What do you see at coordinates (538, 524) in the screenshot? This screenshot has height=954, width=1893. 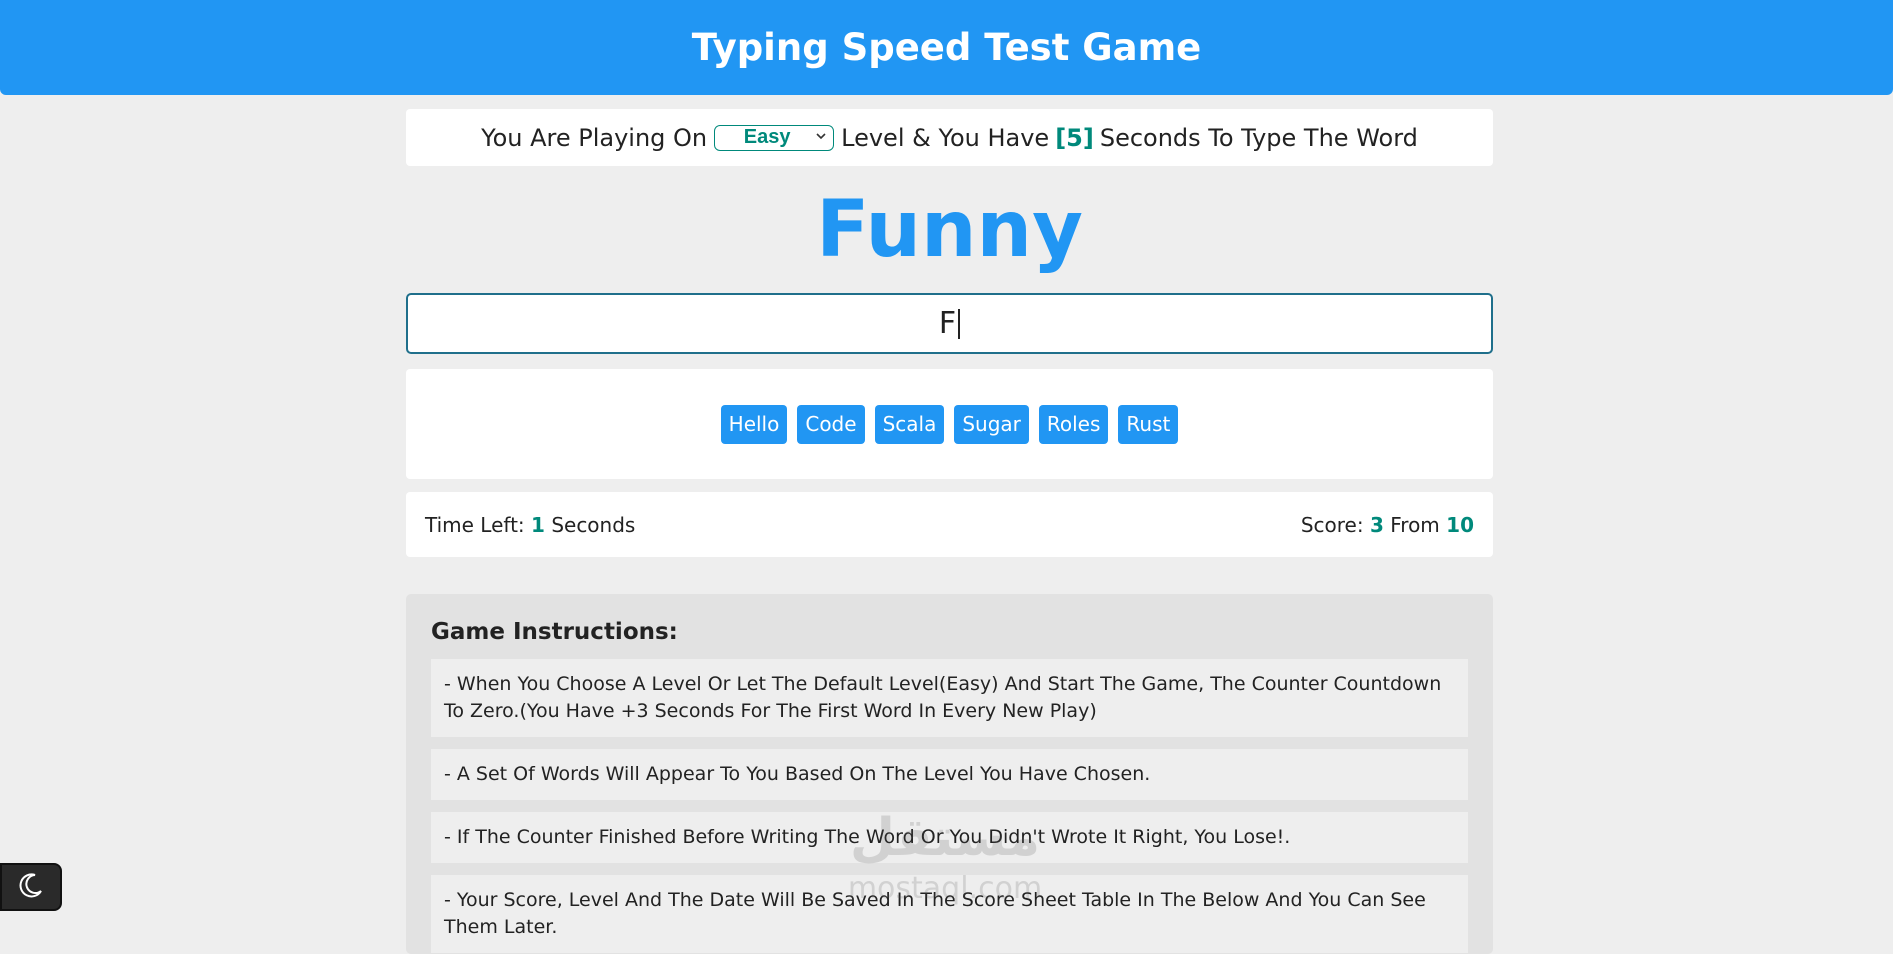 I see `time-left-value: 1` at bounding box center [538, 524].